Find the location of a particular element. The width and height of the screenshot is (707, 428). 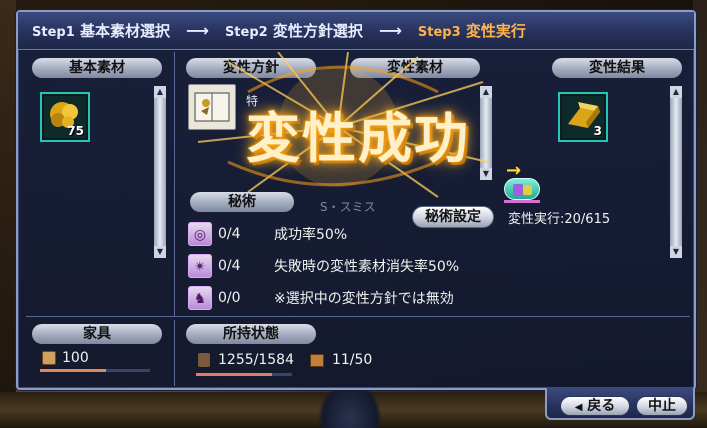

overlay-text-fragment: 特 is located at coordinates (252, 101).